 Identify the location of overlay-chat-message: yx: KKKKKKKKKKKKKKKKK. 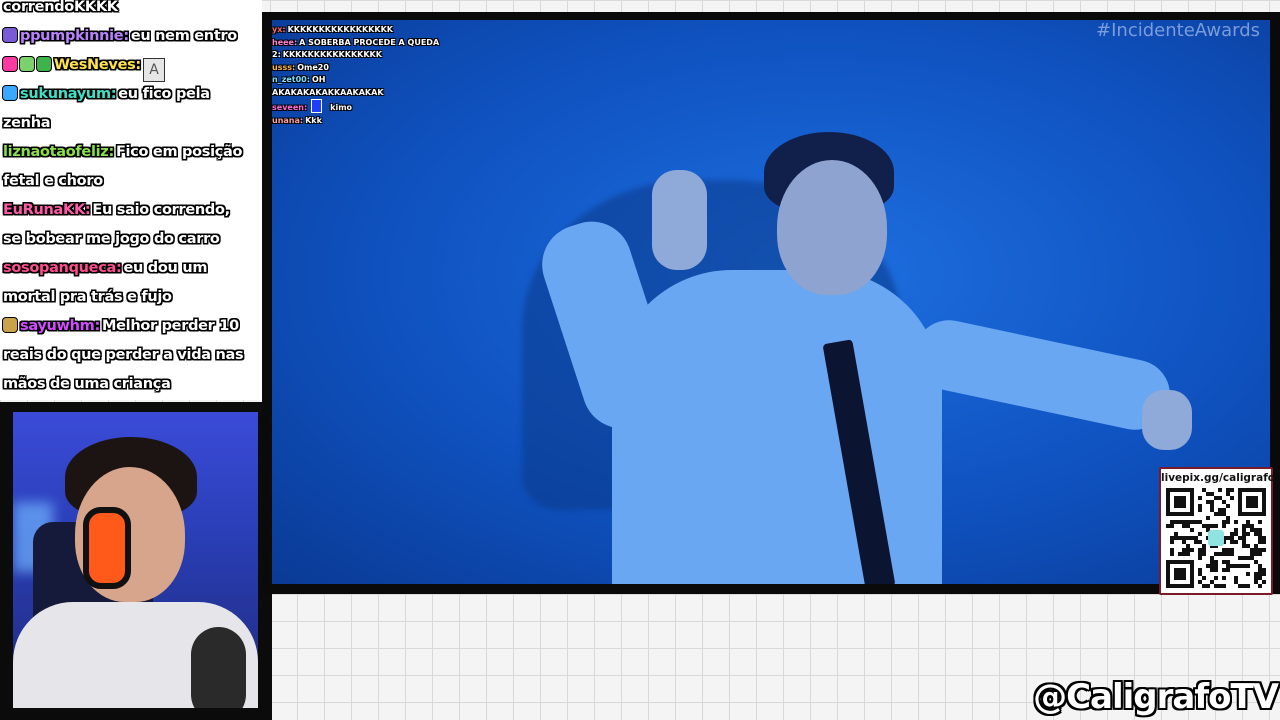
(402, 30).